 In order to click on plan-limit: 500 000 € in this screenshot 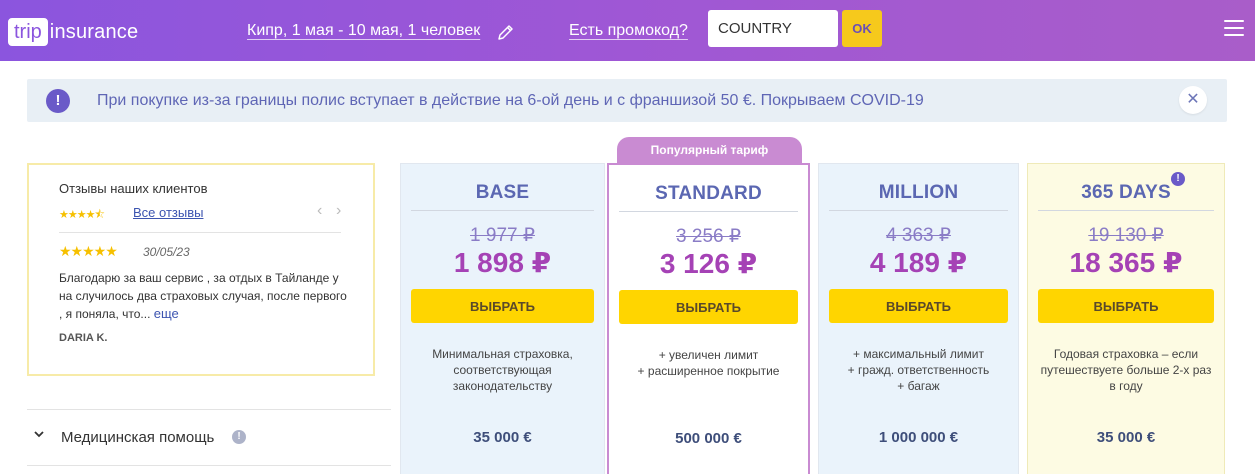, I will do `click(708, 438)`.